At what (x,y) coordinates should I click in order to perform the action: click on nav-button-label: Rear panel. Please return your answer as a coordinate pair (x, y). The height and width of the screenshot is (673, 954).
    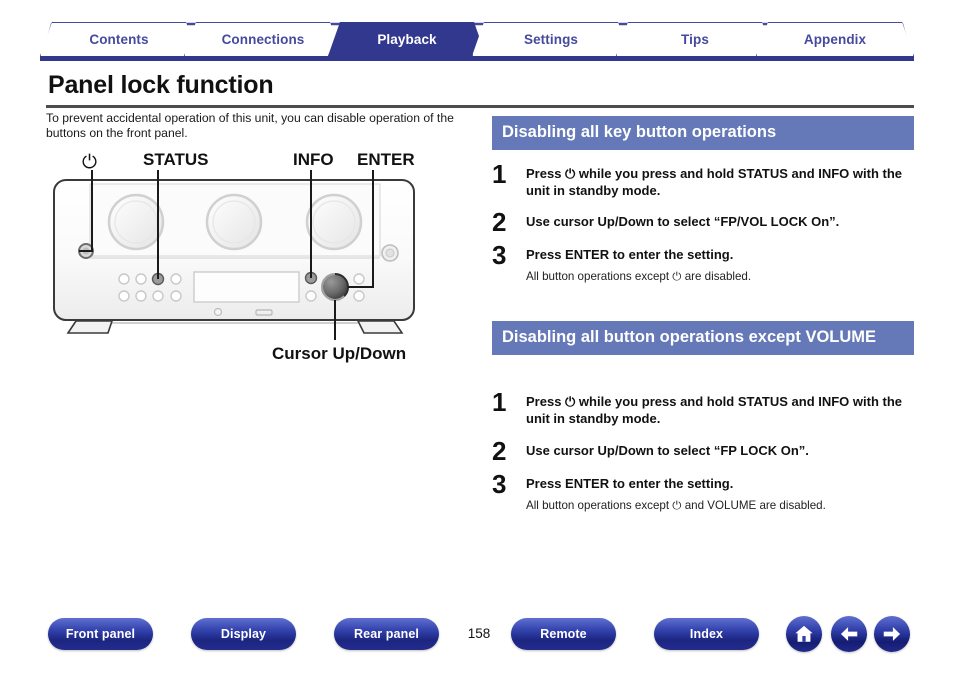
    Looking at the image, I should click on (386, 634).